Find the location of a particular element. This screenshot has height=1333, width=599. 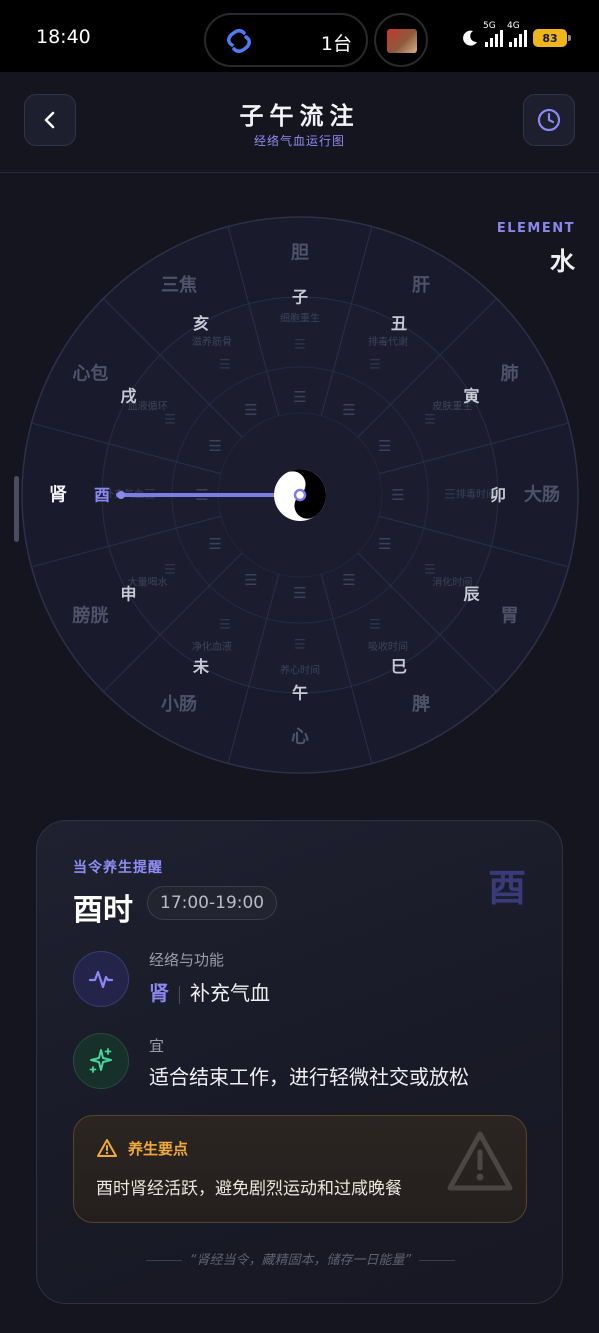

clock-hand-tip is located at coordinates (121, 495).